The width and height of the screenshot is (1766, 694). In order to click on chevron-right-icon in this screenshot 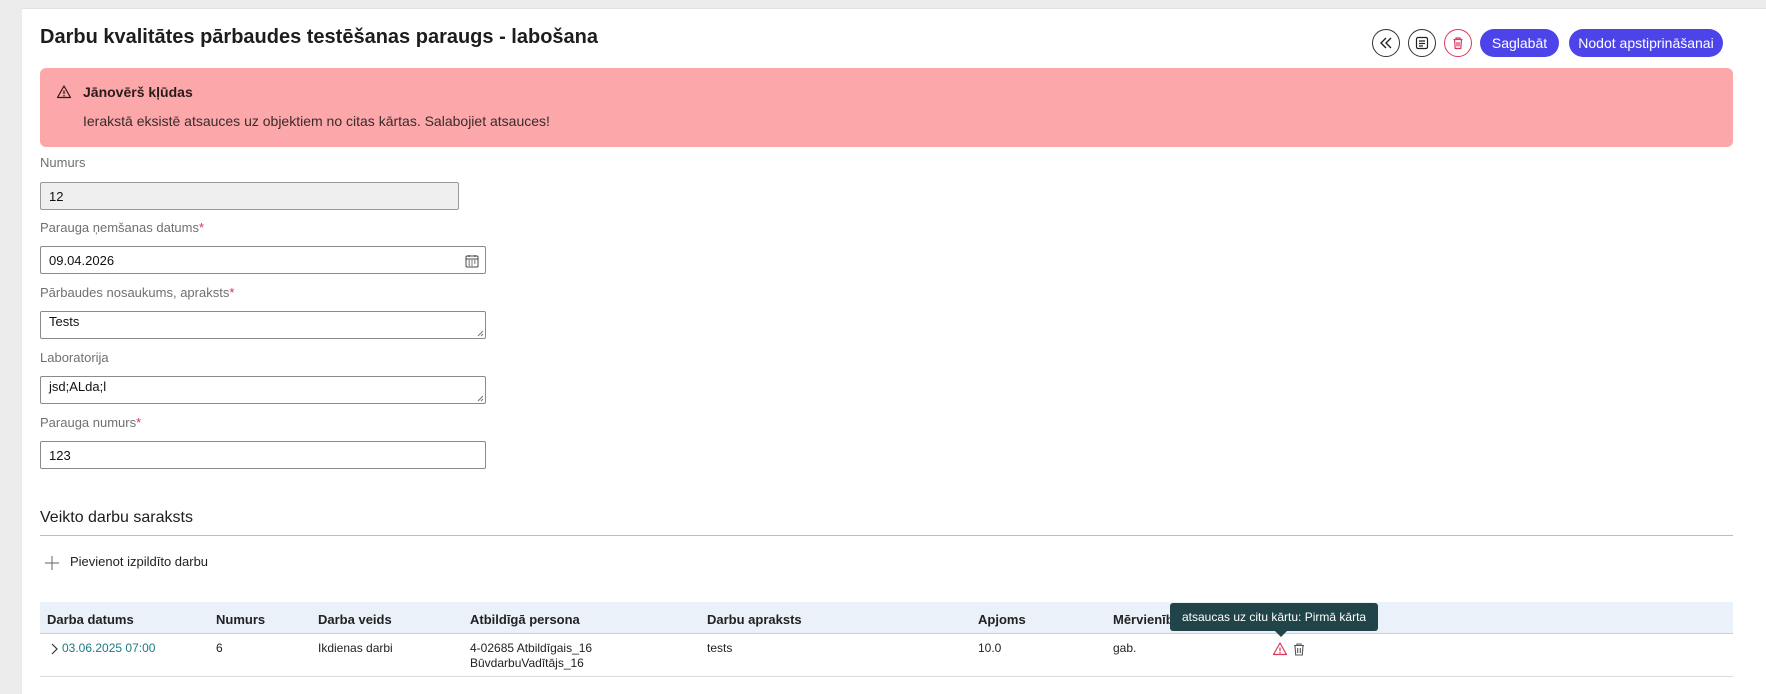, I will do `click(54, 649)`.